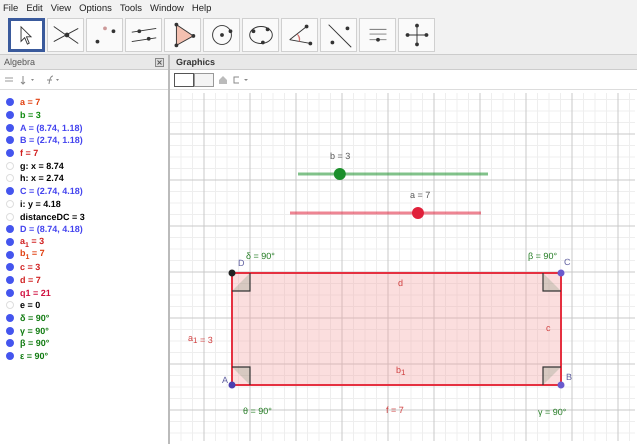 This screenshot has height=444, width=637. I want to click on function-dropdown-icon, so click(53, 79).